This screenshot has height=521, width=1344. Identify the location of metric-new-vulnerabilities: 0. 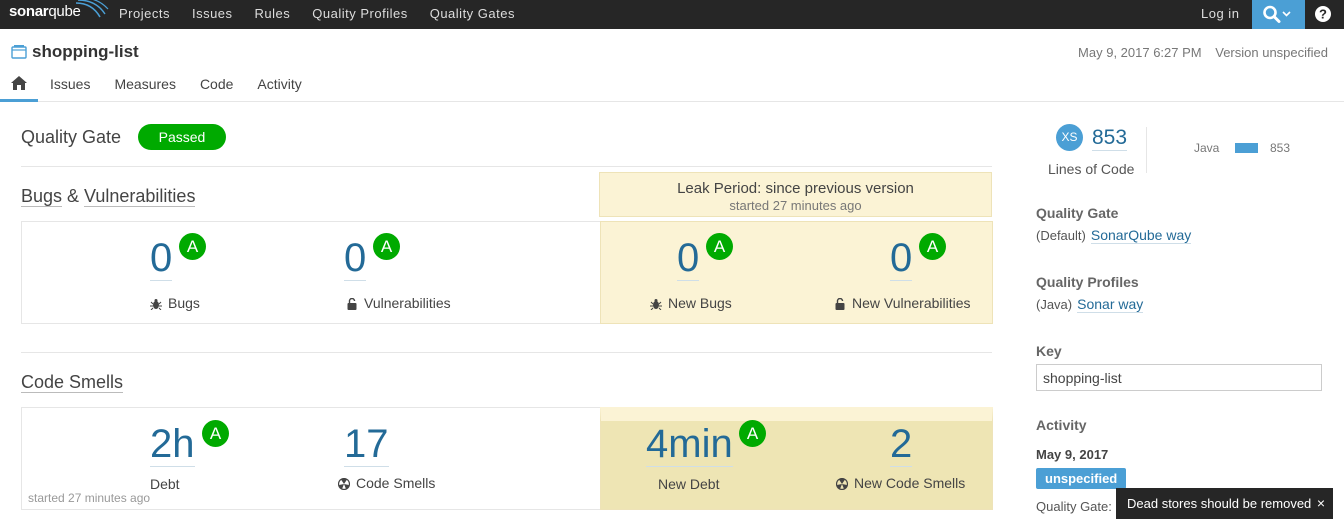
(901, 258).